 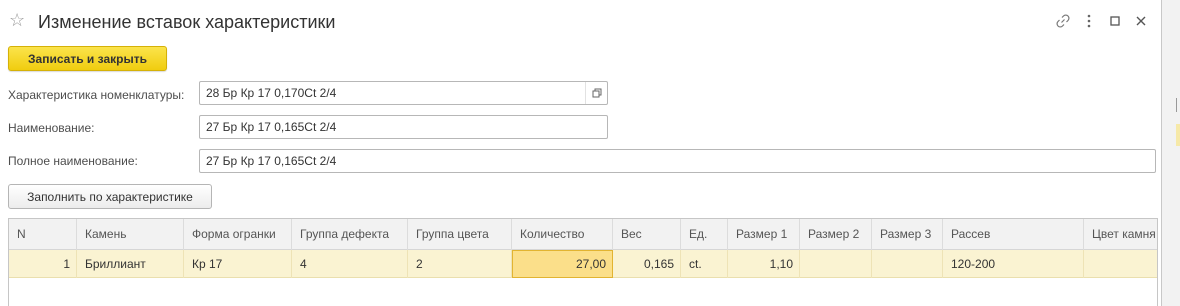 What do you see at coordinates (271, 127) in the screenshot?
I see `name-value: 27 Бр Кр 17 0,165Ct 2/4` at bounding box center [271, 127].